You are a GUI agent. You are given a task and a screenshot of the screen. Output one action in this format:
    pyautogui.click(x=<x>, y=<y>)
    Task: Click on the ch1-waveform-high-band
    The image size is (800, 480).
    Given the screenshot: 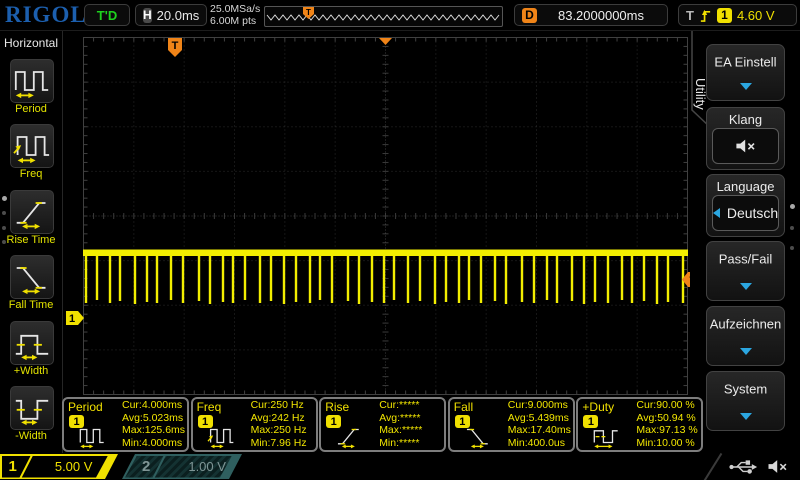 What is the action you would take?
    pyautogui.click(x=385, y=252)
    